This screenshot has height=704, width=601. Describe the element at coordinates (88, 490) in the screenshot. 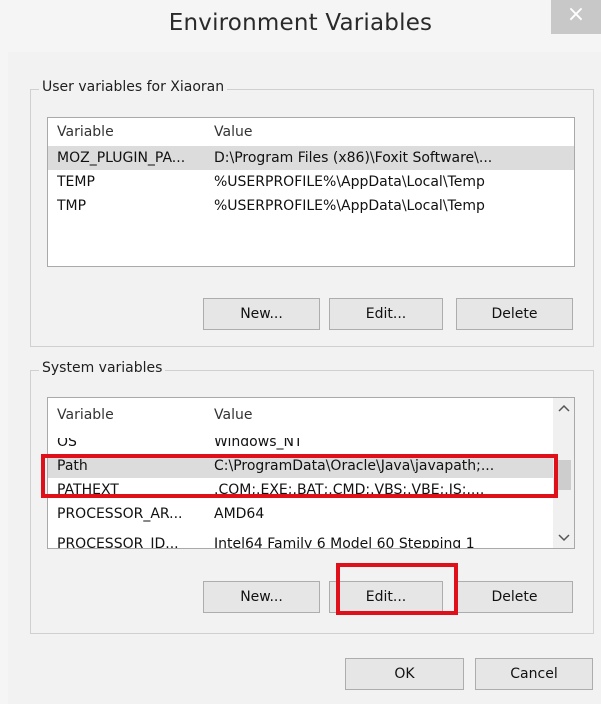

I see `variable-name: PATHEXT` at that location.